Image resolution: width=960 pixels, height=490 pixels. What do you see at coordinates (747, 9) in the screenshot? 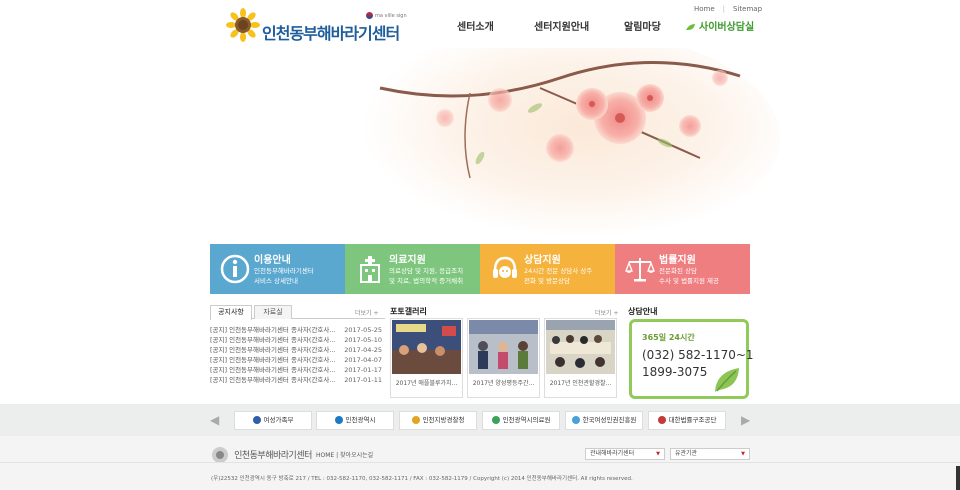
I see `sitemap-link: Sitemap` at bounding box center [747, 9].